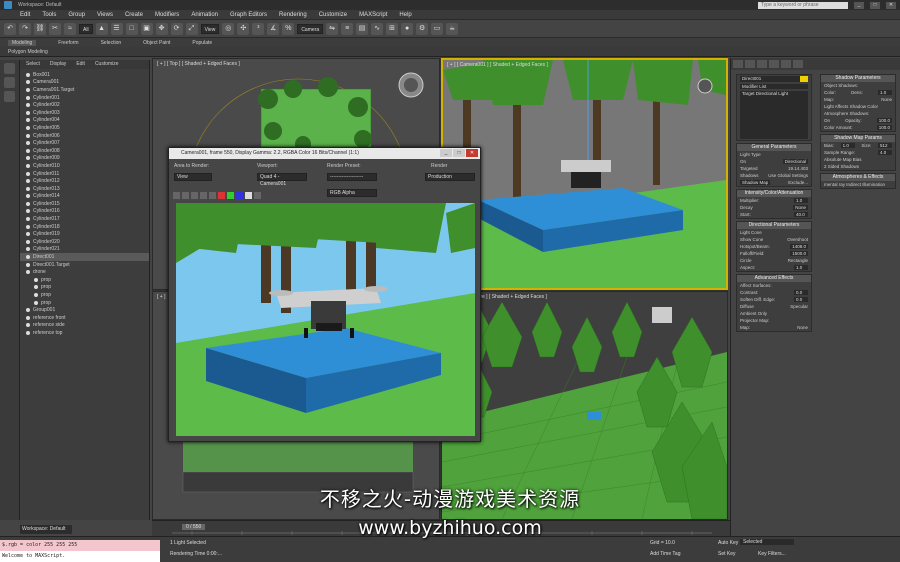 The height and width of the screenshot is (562, 900). What do you see at coordinates (84, 310) in the screenshot?
I see `scene-object-item: Group001` at bounding box center [84, 310].